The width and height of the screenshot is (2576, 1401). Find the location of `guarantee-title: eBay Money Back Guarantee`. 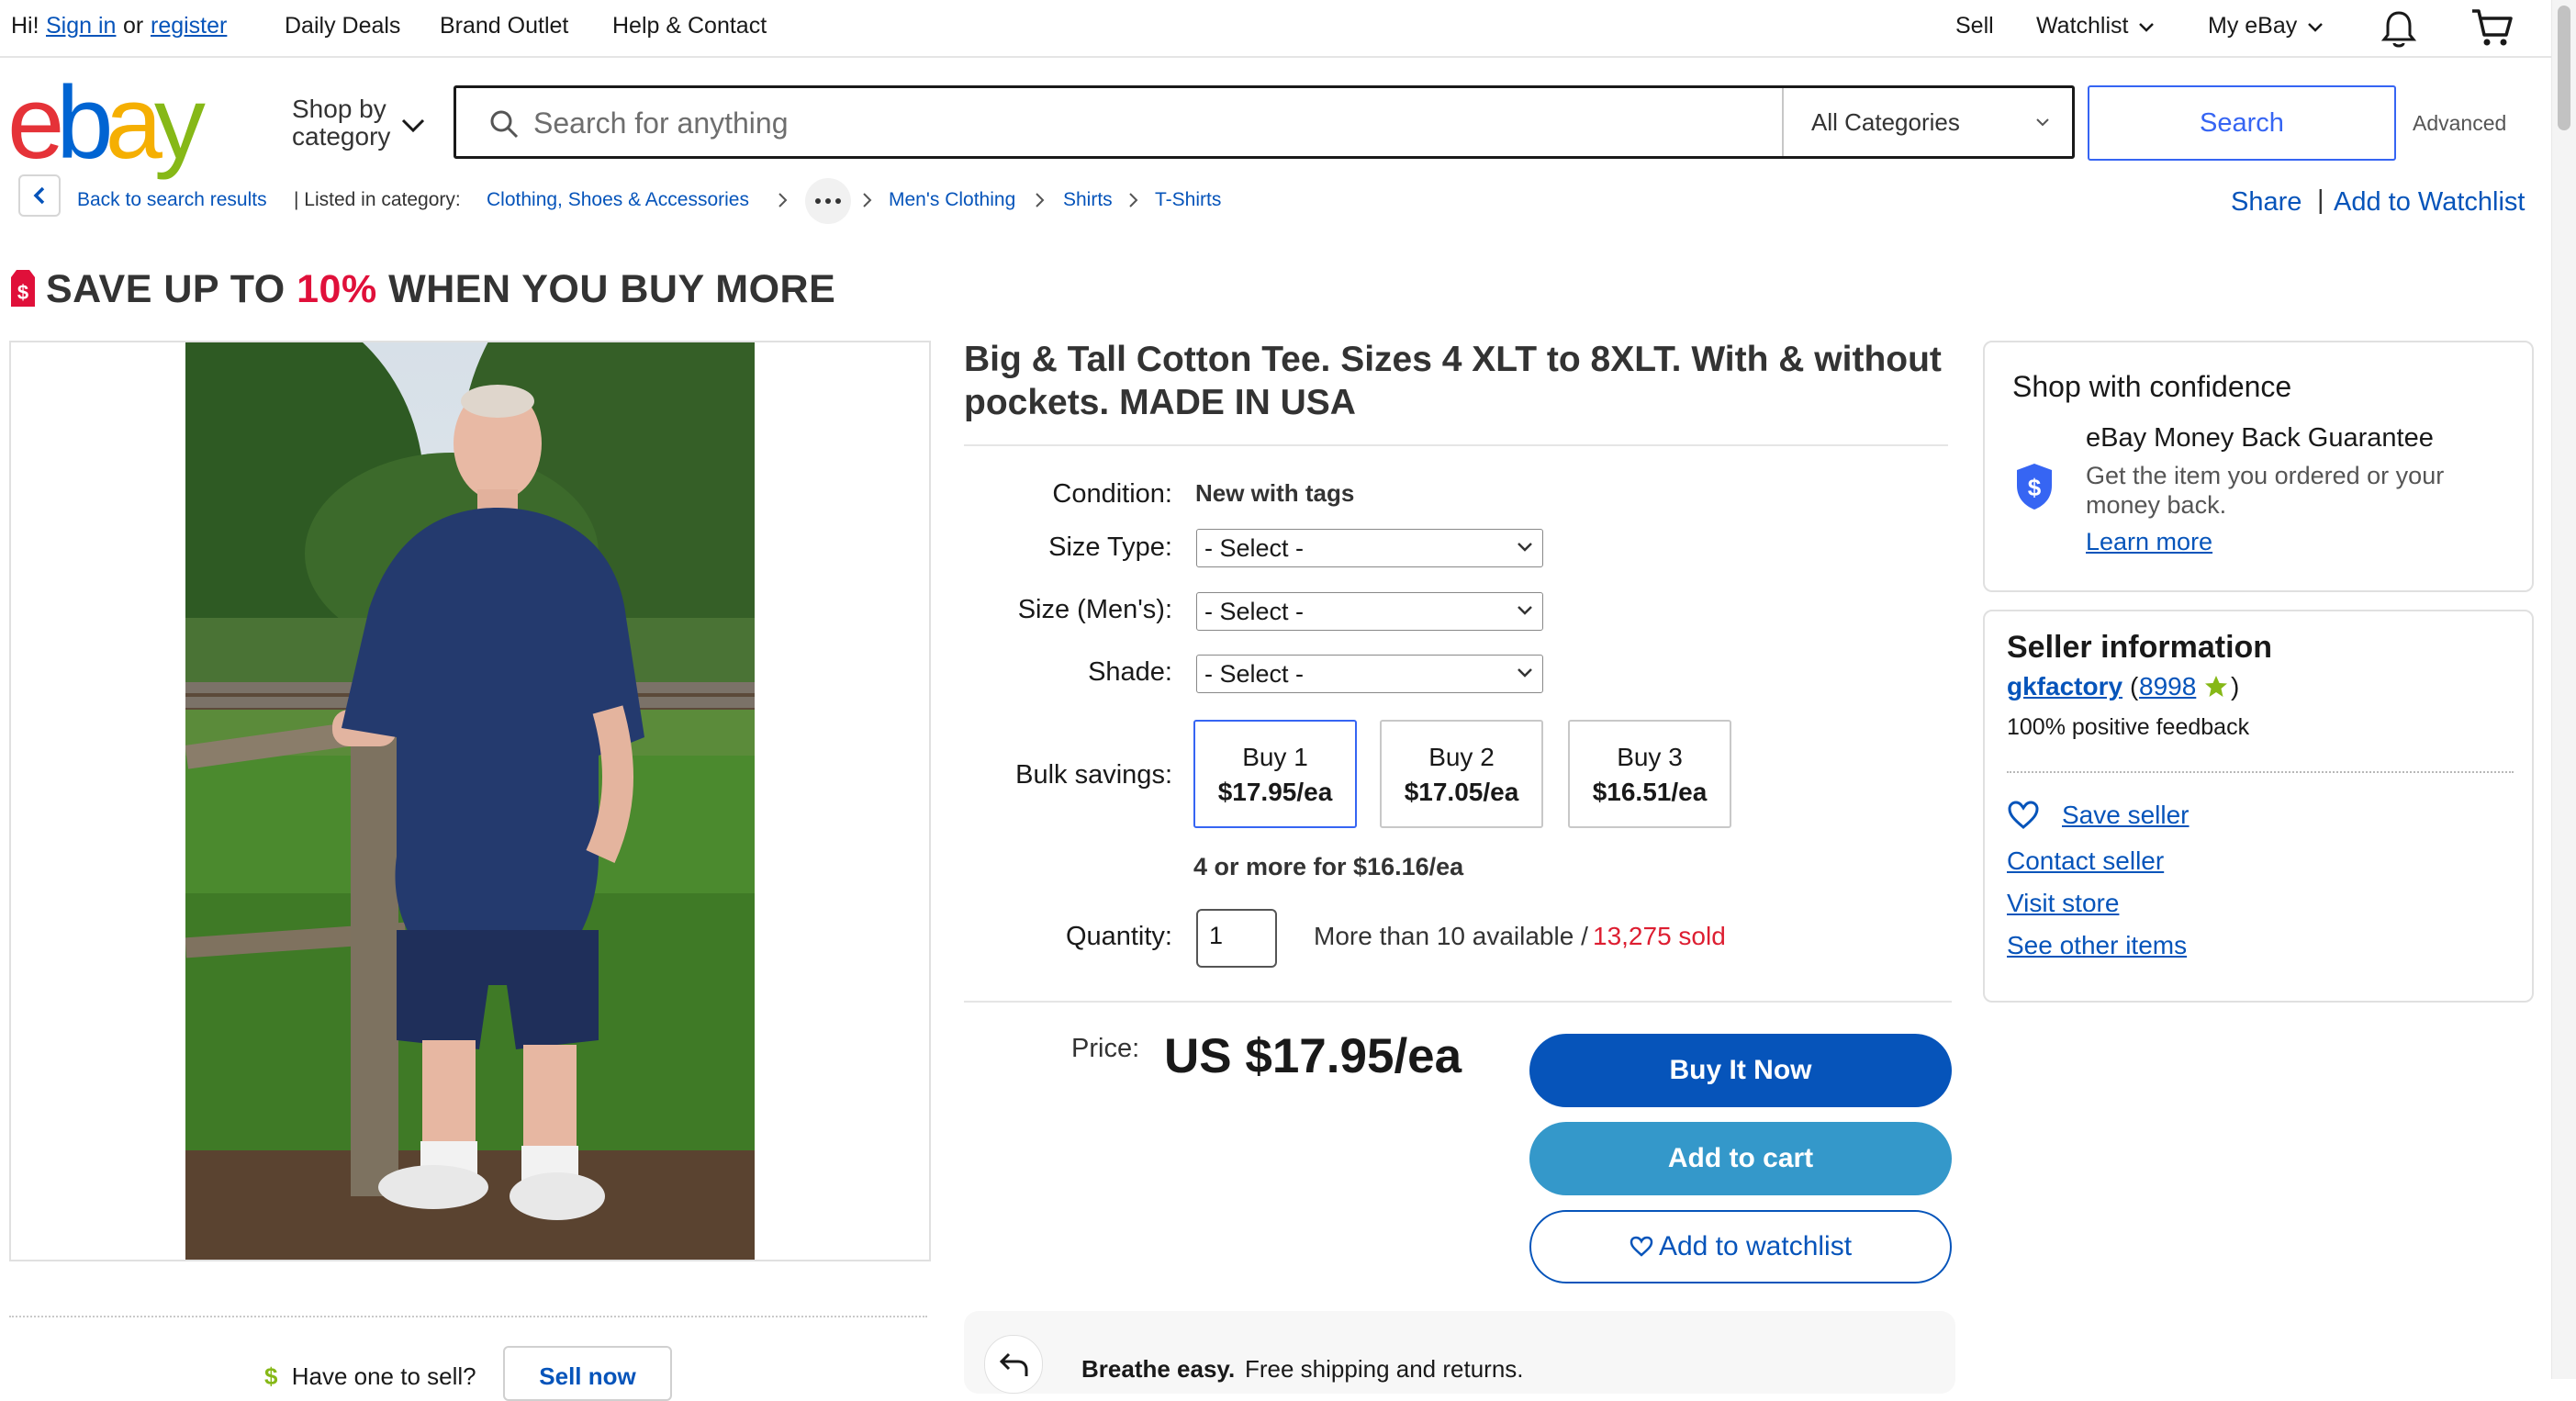

guarantee-title: eBay Money Back Guarantee is located at coordinates (2260, 438).